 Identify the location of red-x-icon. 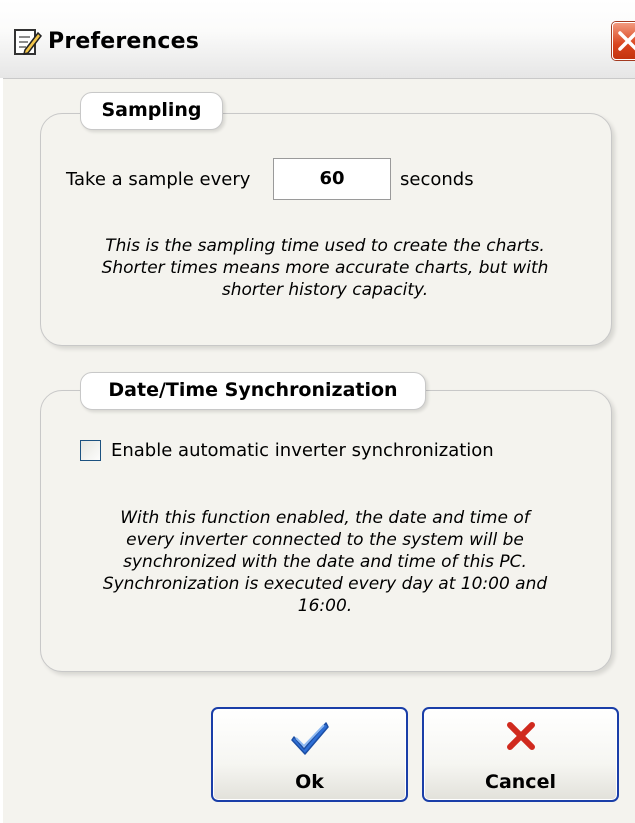
(520, 736).